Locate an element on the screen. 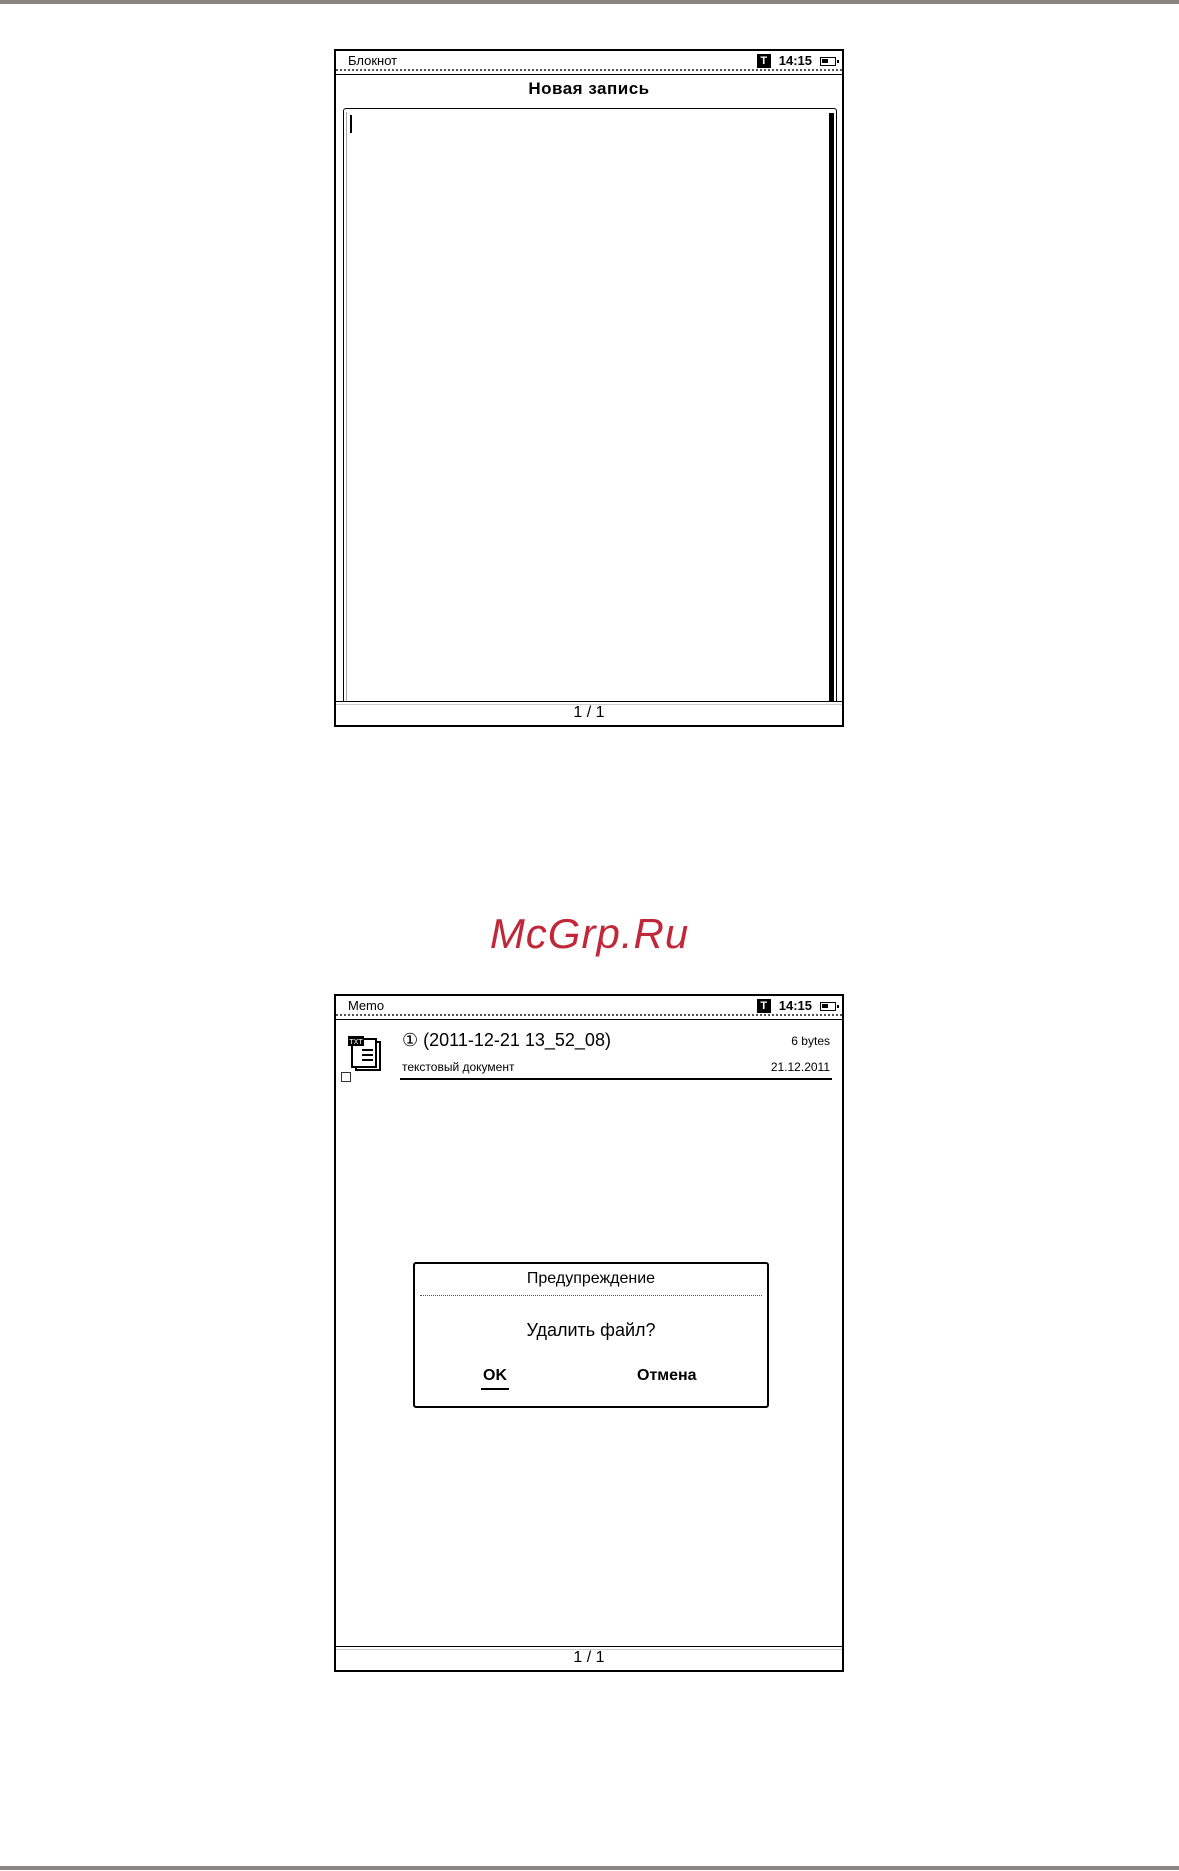  status-bar: Блокнот T 14:15 is located at coordinates (589, 61).